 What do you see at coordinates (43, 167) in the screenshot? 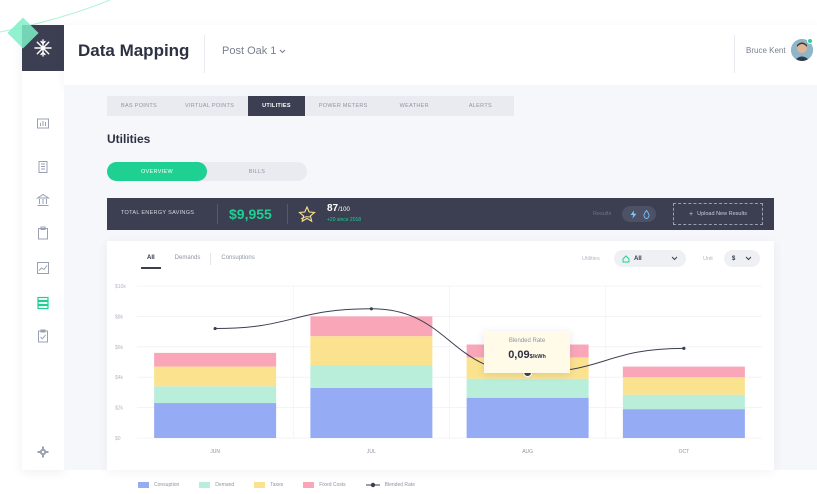
I see `building-icon` at bounding box center [43, 167].